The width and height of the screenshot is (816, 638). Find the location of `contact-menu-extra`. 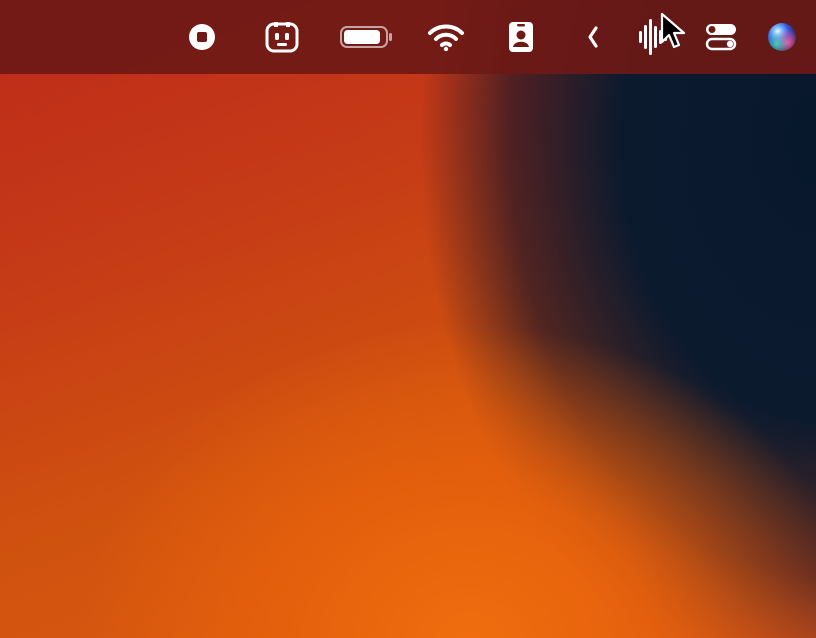

contact-menu-extra is located at coordinates (521, 37).